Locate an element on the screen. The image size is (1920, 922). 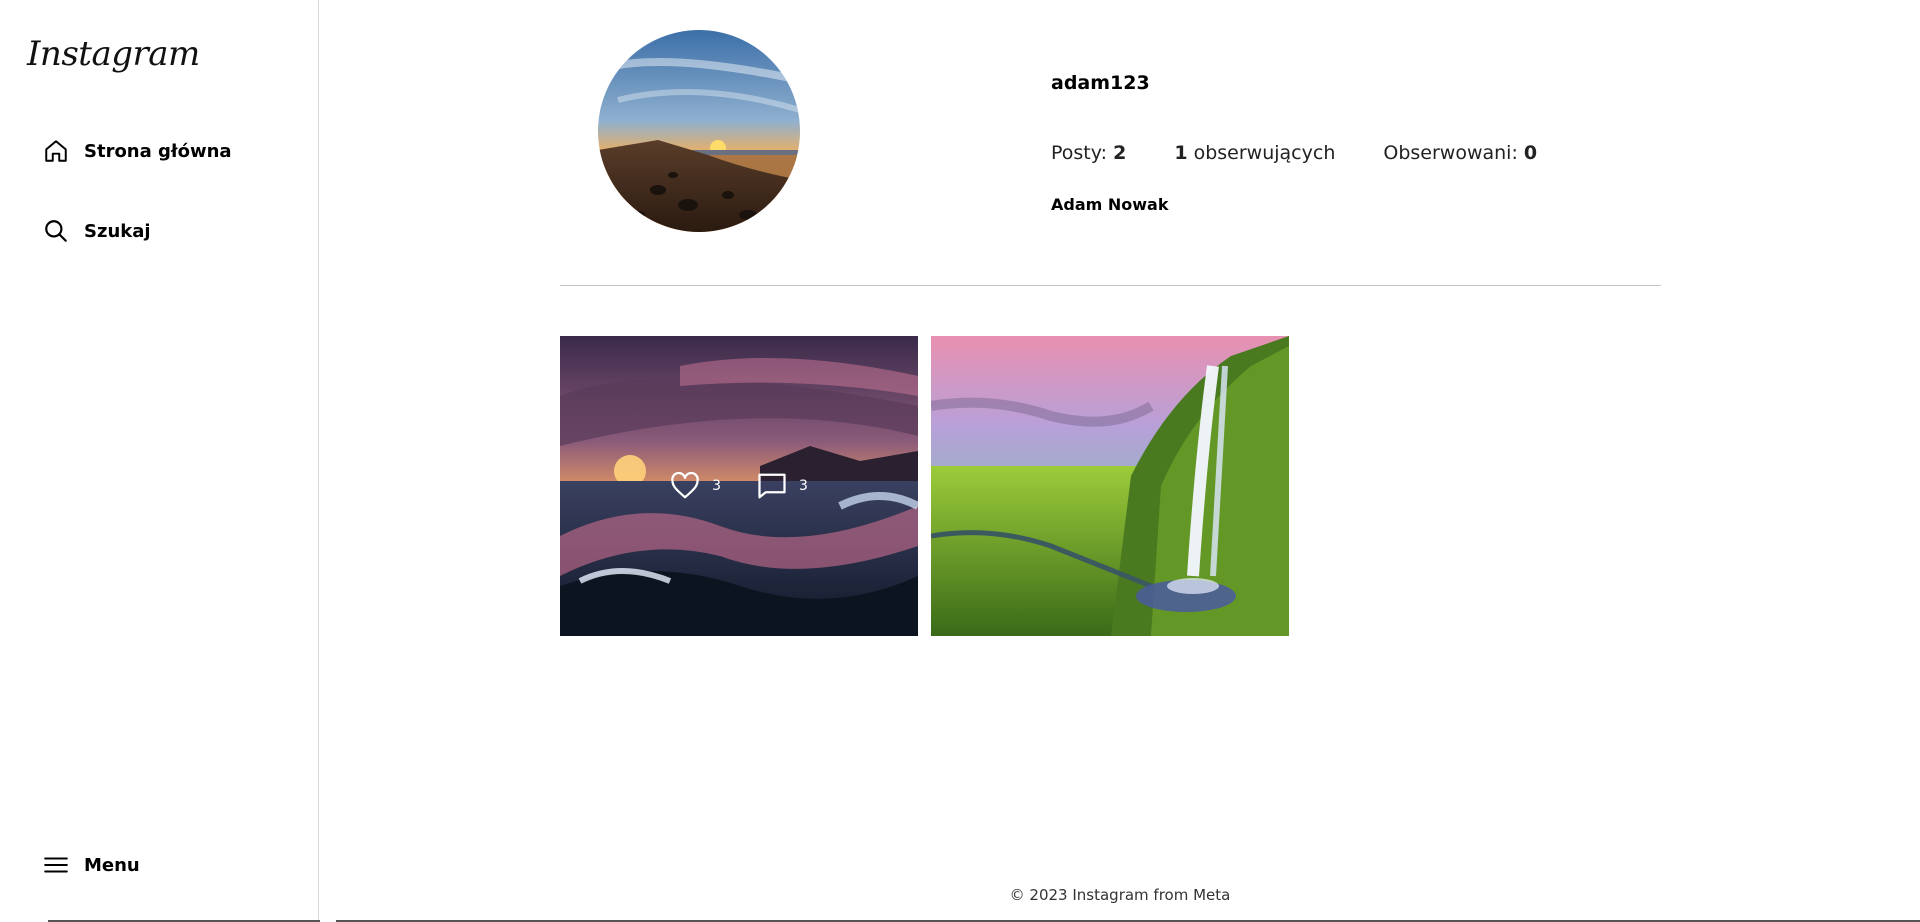
post-comments: 3 is located at coordinates (782, 486).